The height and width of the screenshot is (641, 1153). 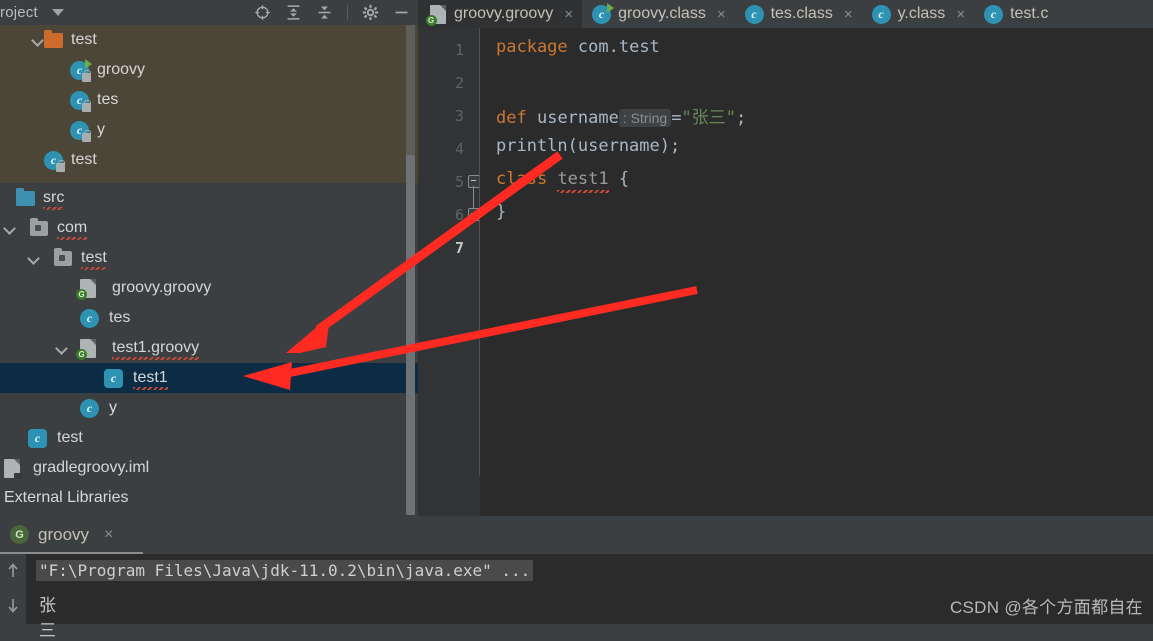 I want to click on editor-tab-label: tes.class, so click(x=801, y=13).